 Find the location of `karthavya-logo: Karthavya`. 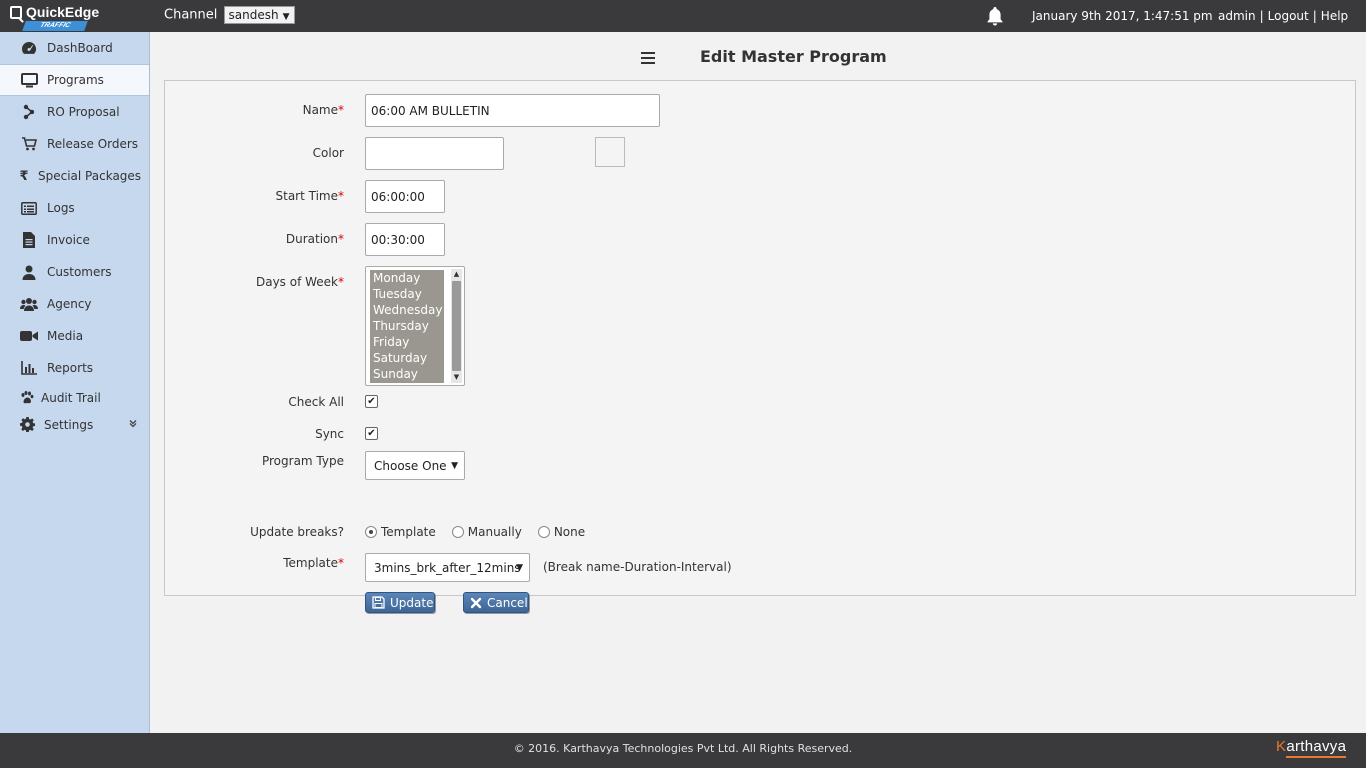

karthavya-logo: Karthavya is located at coordinates (1313, 751).